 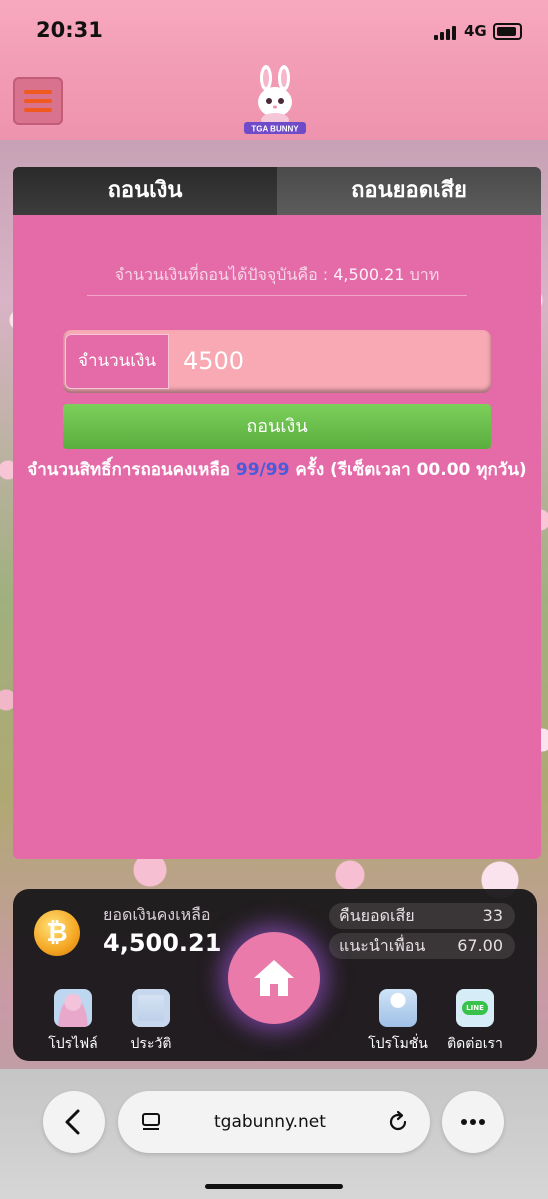 I want to click on cashback-pill: คืนยอดเสีย 33, so click(x=422, y=916).